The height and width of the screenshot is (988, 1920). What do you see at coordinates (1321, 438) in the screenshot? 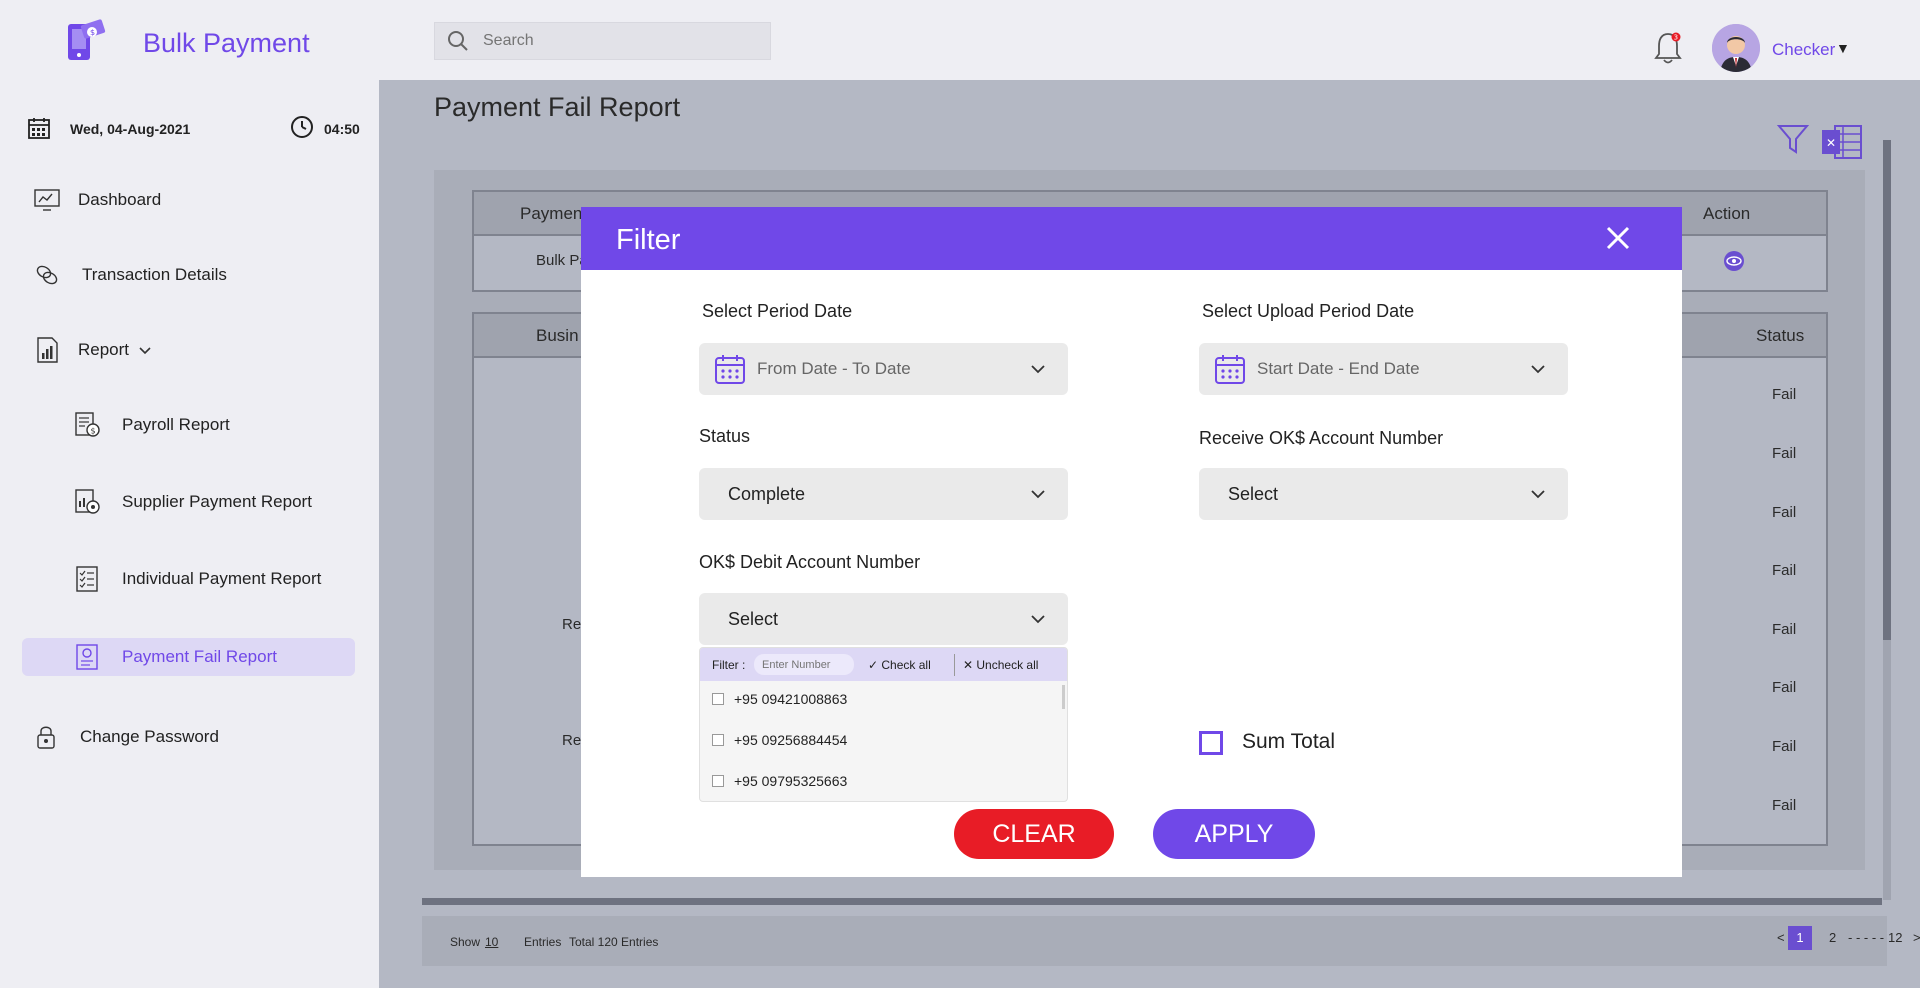
I see `receive-account-label: Receive OK$ Account Number` at bounding box center [1321, 438].